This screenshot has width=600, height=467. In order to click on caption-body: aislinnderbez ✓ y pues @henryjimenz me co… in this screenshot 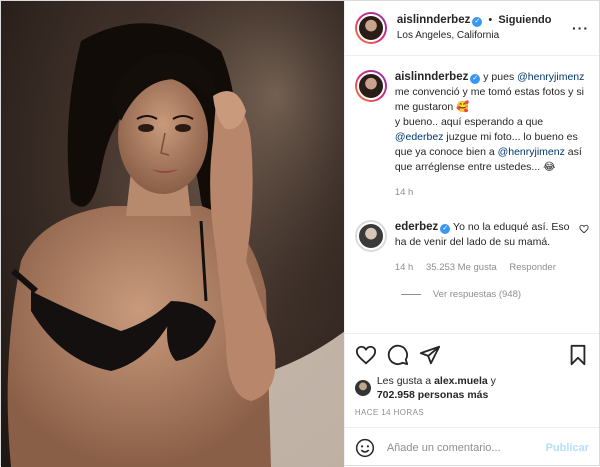, I will do `click(492, 135)`.